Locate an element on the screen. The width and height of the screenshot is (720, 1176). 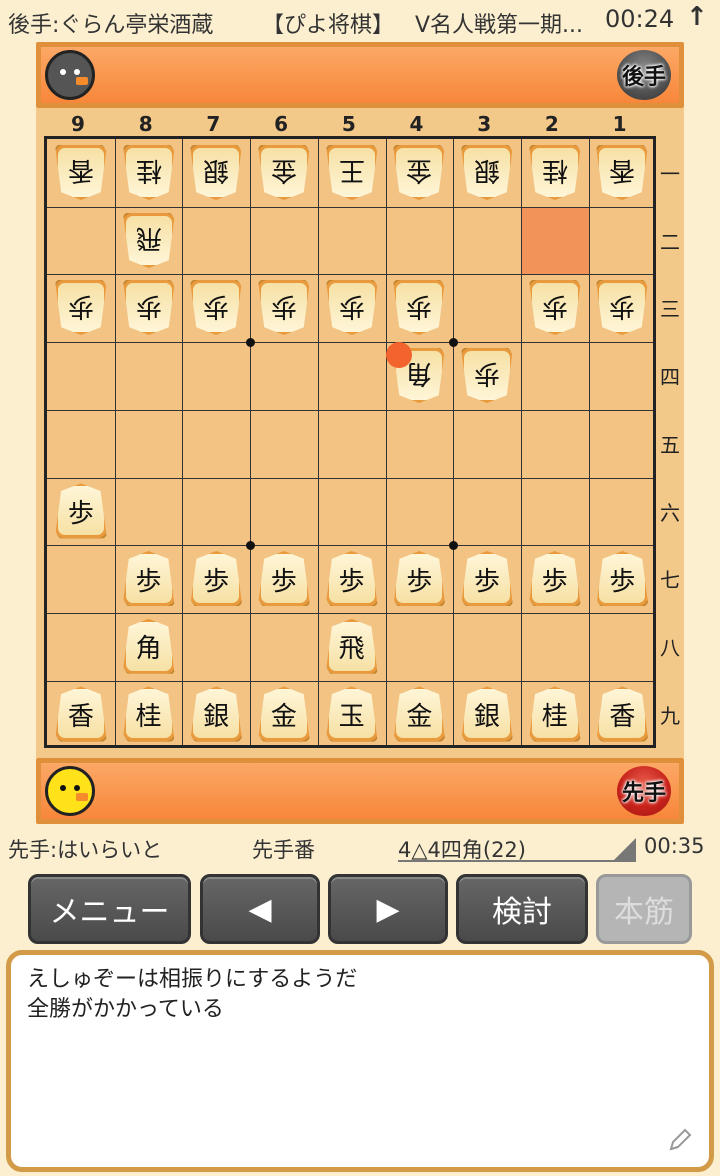
sente-piece: 角 is located at coordinates (149, 647).